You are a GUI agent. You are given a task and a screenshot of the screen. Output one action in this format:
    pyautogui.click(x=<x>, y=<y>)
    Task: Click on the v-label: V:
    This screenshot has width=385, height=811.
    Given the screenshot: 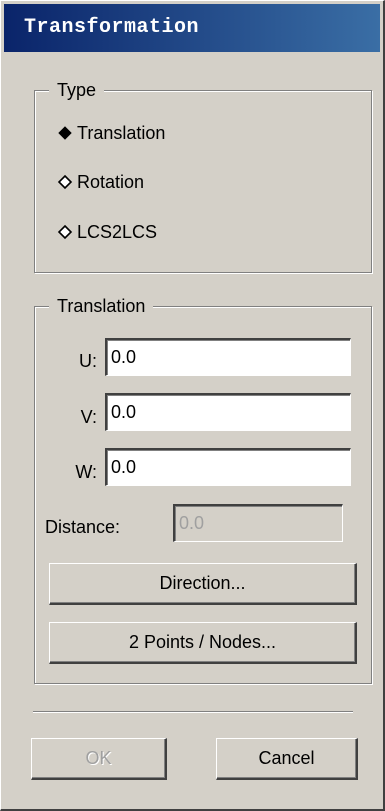 What is the action you would take?
    pyautogui.click(x=88, y=417)
    